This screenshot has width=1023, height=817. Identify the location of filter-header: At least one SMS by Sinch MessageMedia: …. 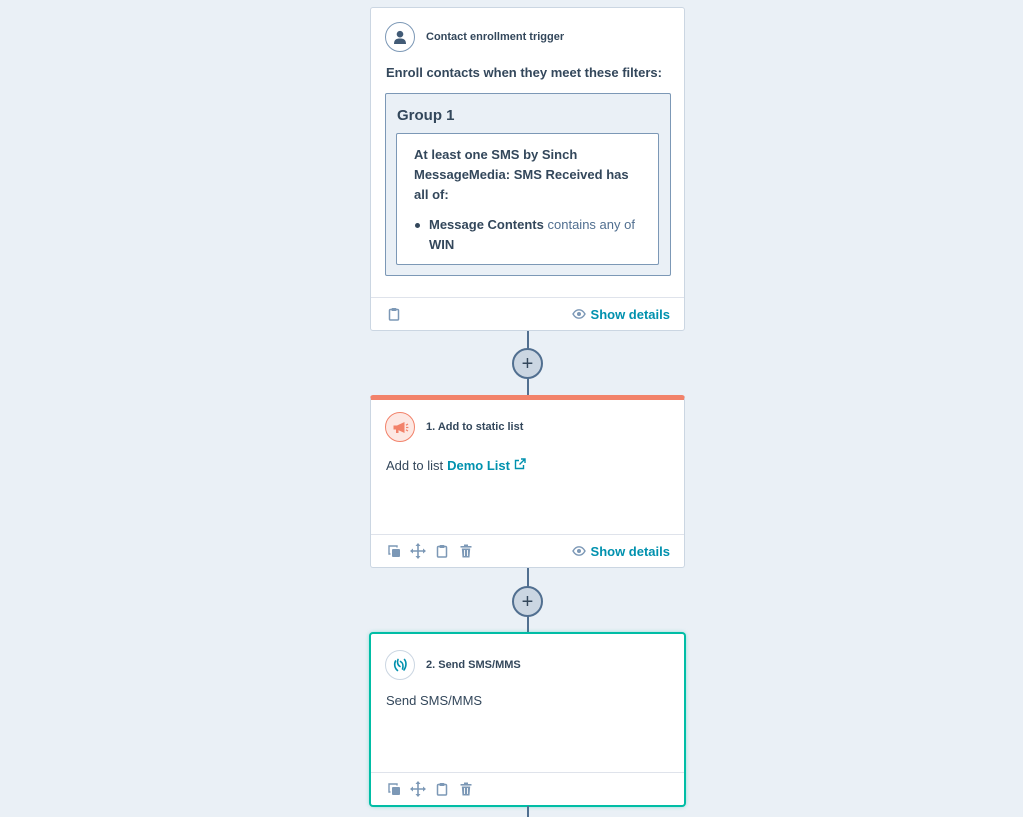
(521, 174).